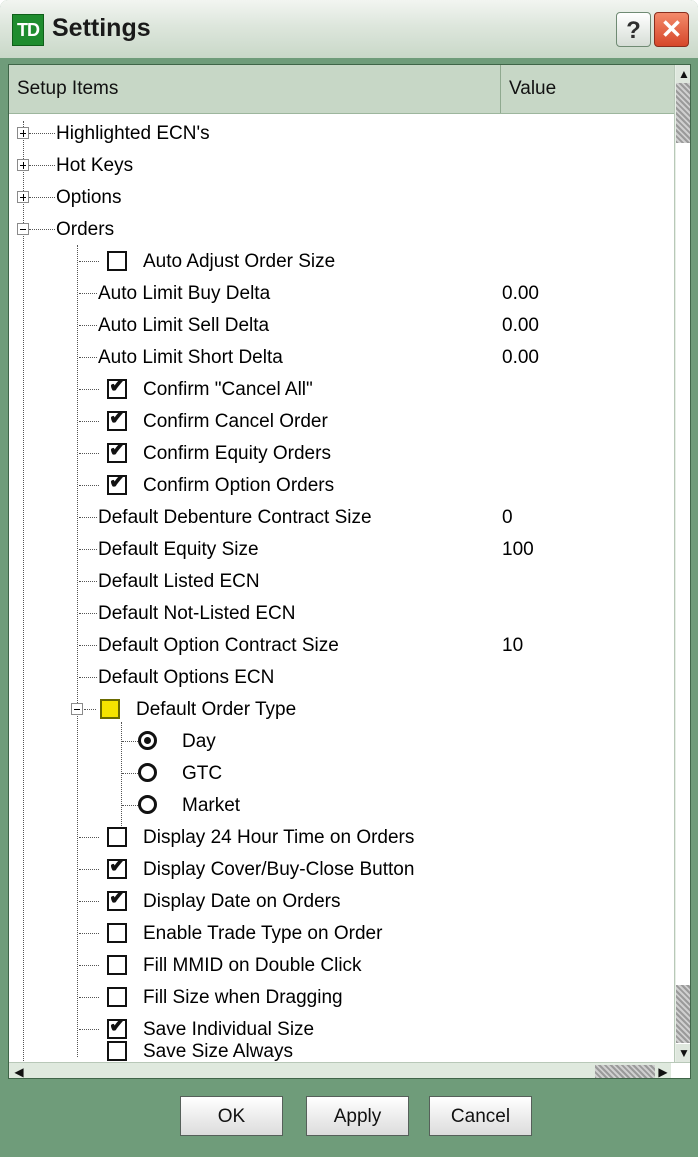 Image resolution: width=698 pixels, height=1157 pixels. What do you see at coordinates (339, 197) in the screenshot?
I see `tree-item-options: Options` at bounding box center [339, 197].